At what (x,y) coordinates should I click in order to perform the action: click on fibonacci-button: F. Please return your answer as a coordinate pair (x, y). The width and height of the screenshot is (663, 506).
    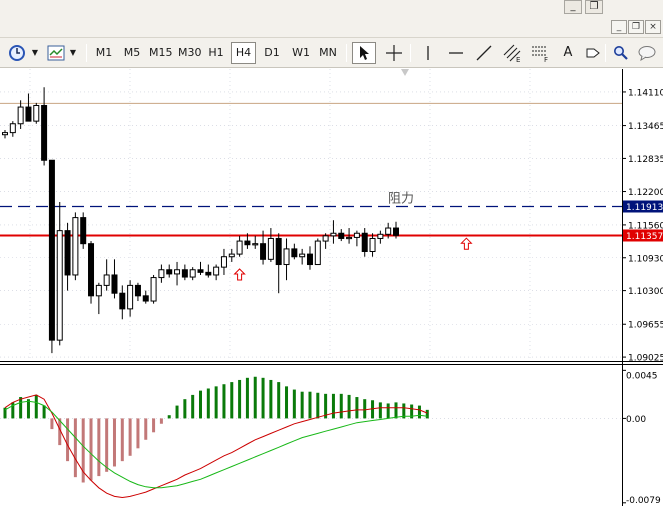
    Looking at the image, I should click on (540, 53).